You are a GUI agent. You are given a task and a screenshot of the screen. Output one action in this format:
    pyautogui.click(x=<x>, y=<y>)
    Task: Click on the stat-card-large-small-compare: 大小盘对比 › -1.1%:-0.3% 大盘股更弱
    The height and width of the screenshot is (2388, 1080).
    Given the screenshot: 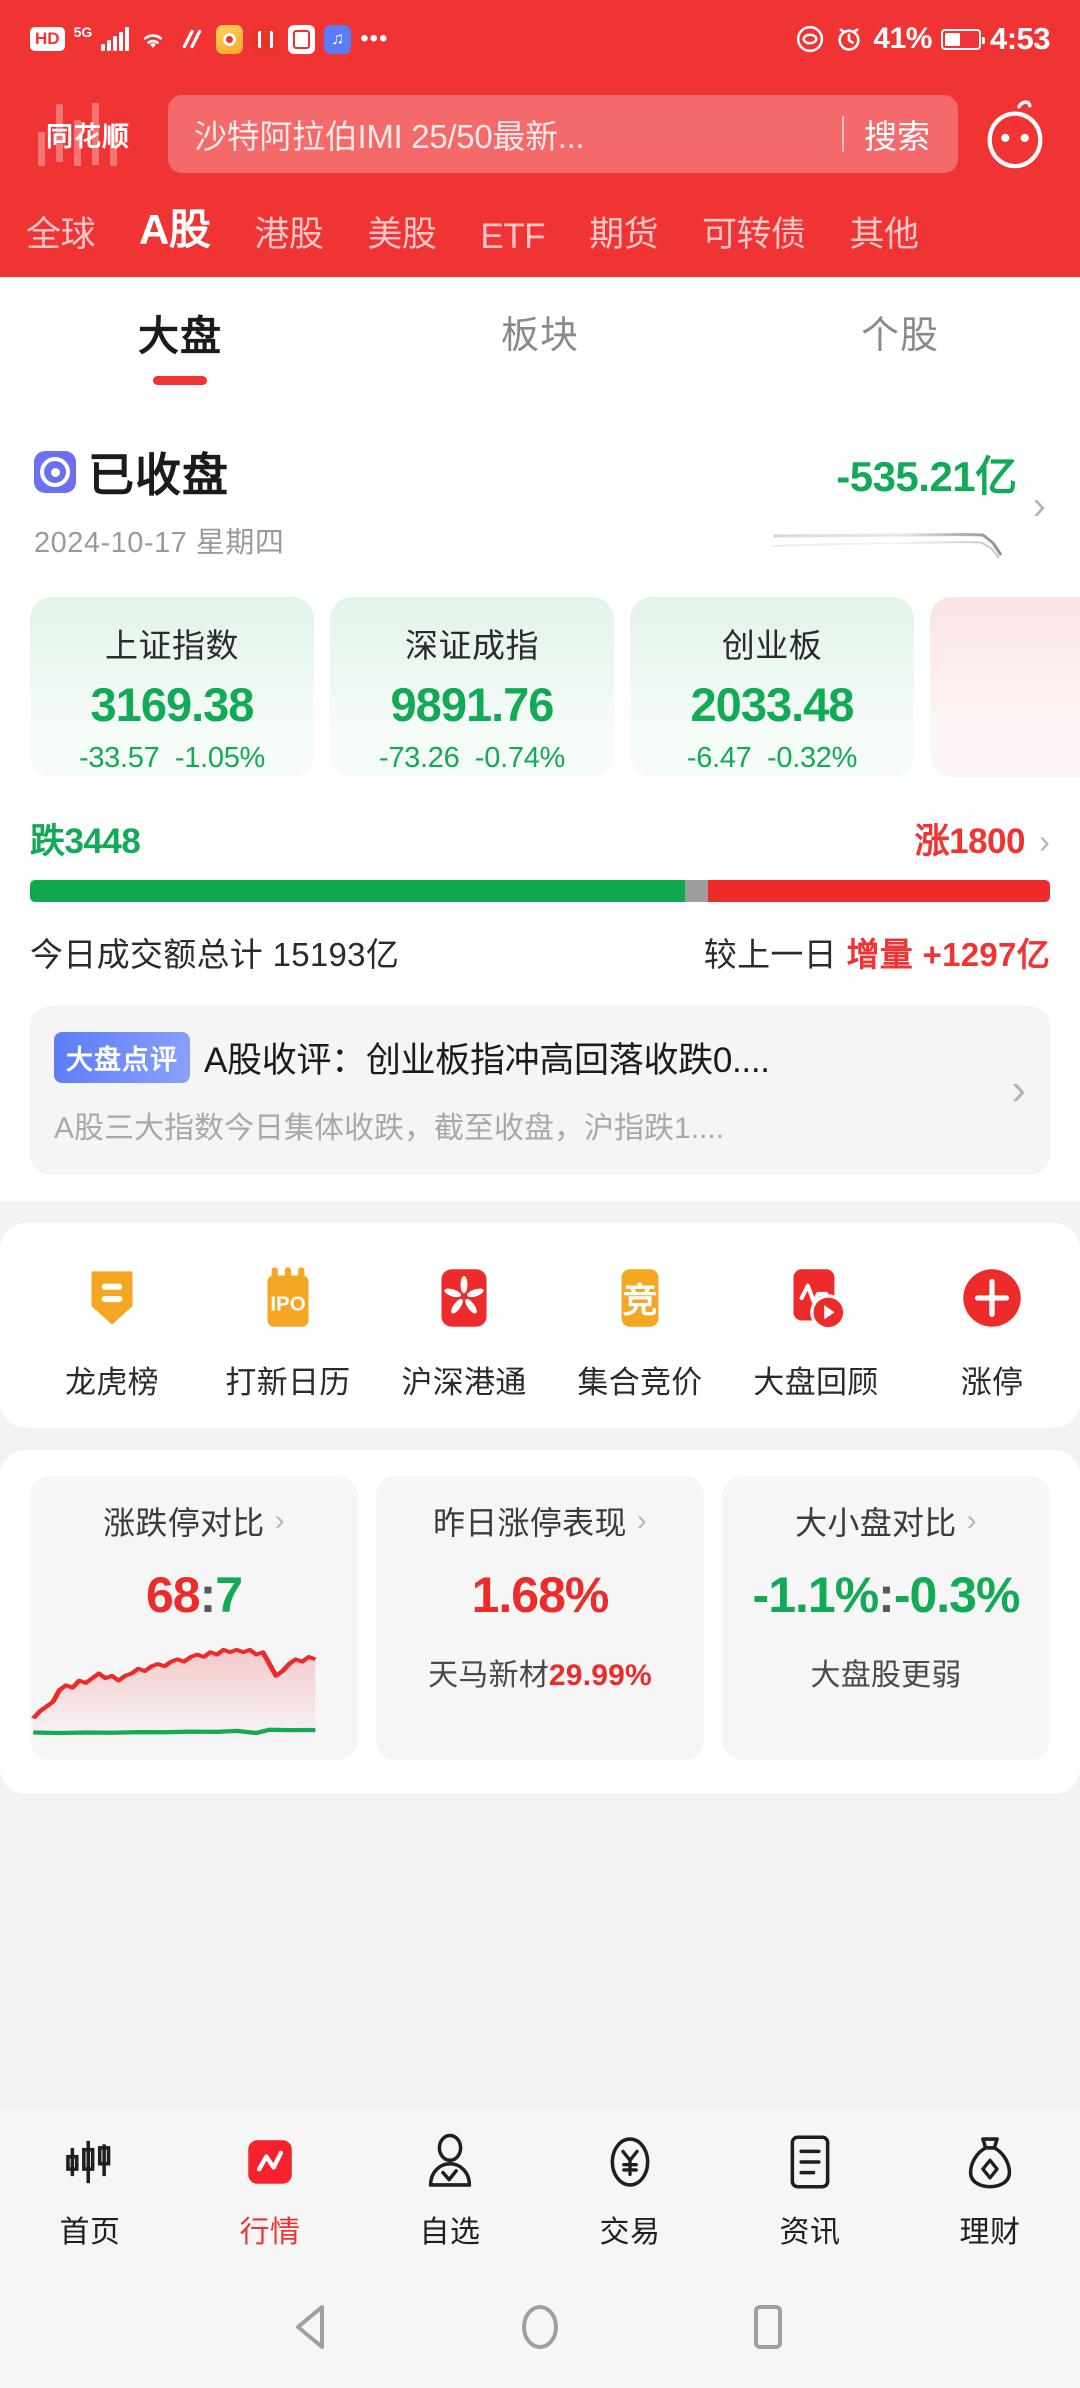 What is the action you would take?
    pyautogui.click(x=886, y=1618)
    